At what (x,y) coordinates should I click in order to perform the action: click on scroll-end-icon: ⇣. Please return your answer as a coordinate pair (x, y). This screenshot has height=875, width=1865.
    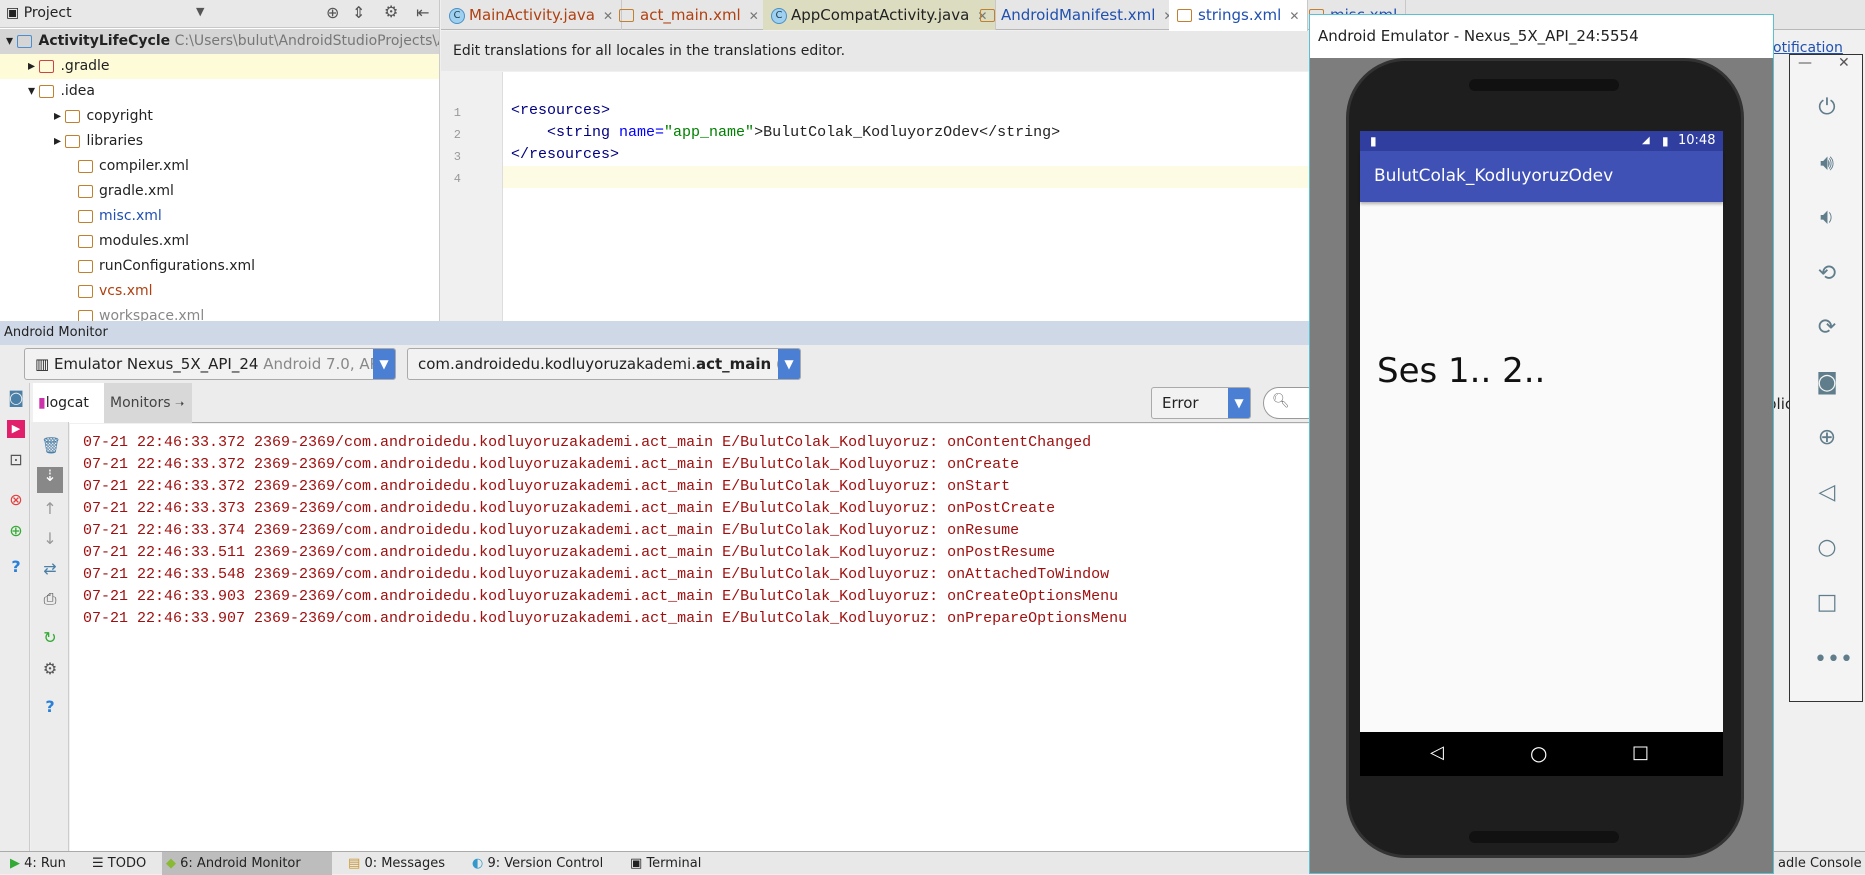
    Looking at the image, I should click on (50, 480).